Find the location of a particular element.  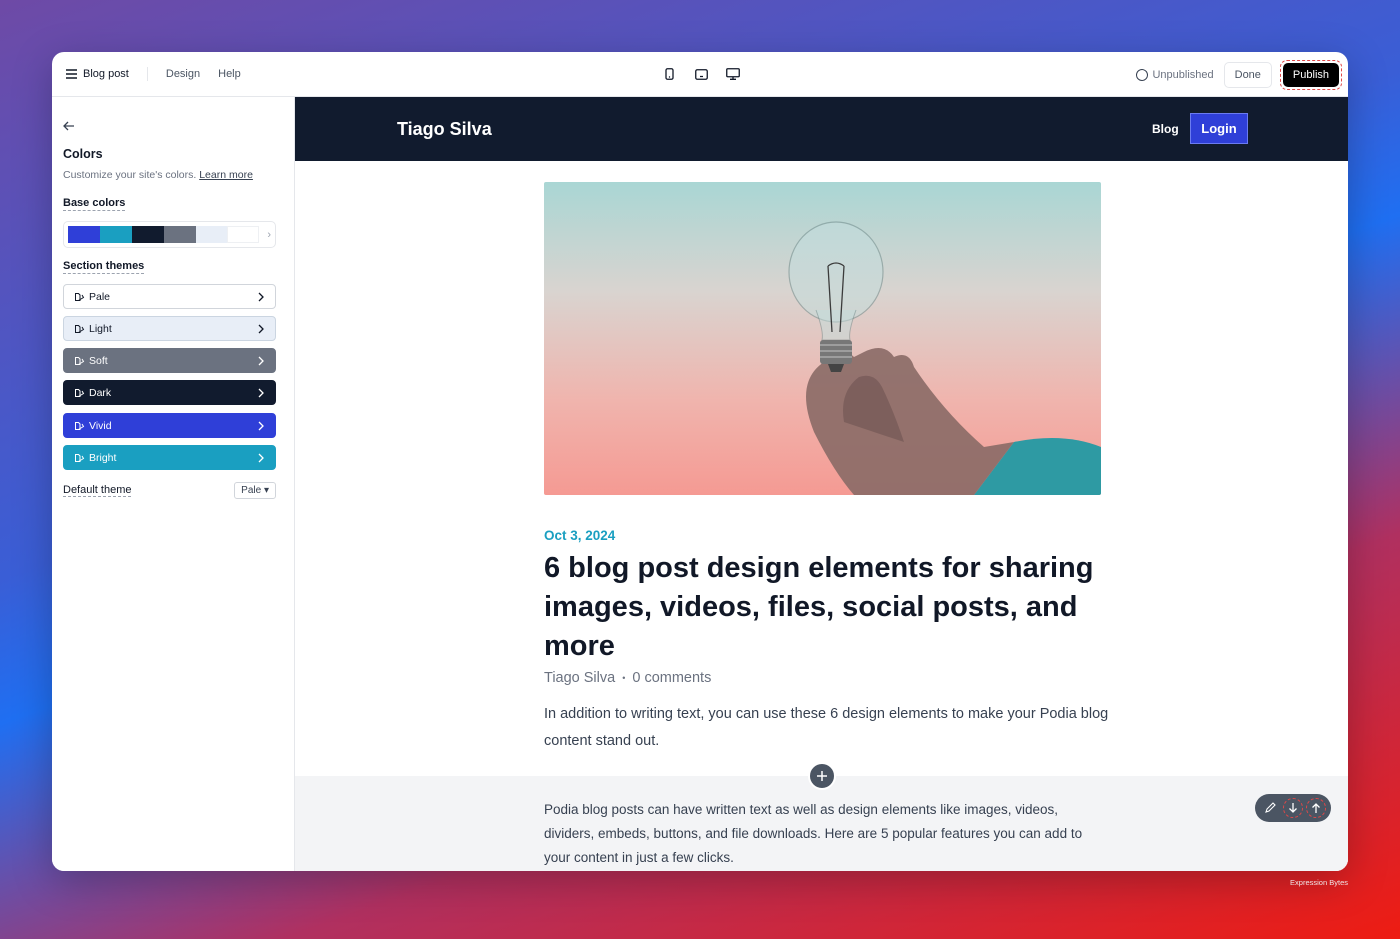

sidebar-description: Customize your site's colors. Learn more is located at coordinates (158, 175).